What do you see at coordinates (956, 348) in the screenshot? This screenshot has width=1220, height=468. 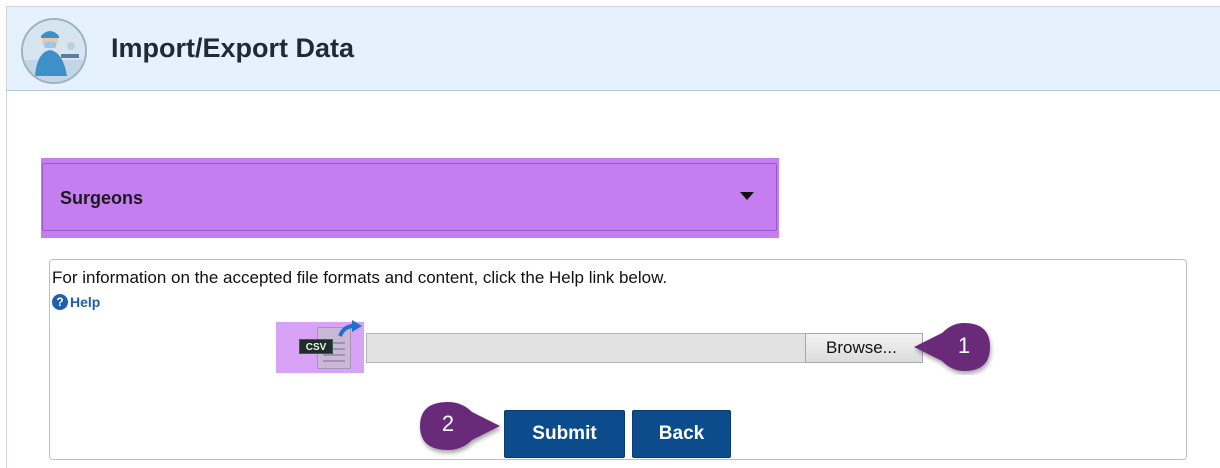 I see `callout-marker-1: 1` at bounding box center [956, 348].